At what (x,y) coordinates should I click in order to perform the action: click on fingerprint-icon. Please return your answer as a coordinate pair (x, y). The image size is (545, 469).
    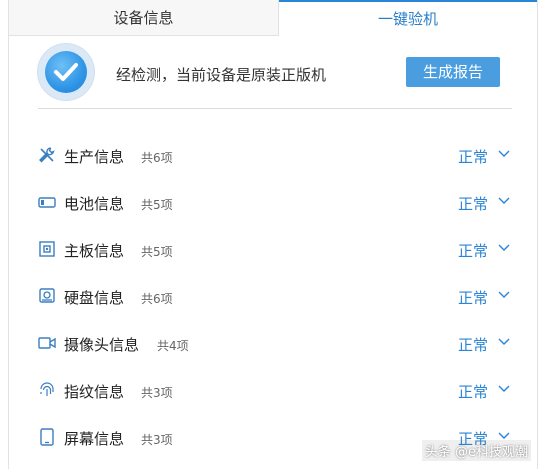
    Looking at the image, I should click on (47, 390).